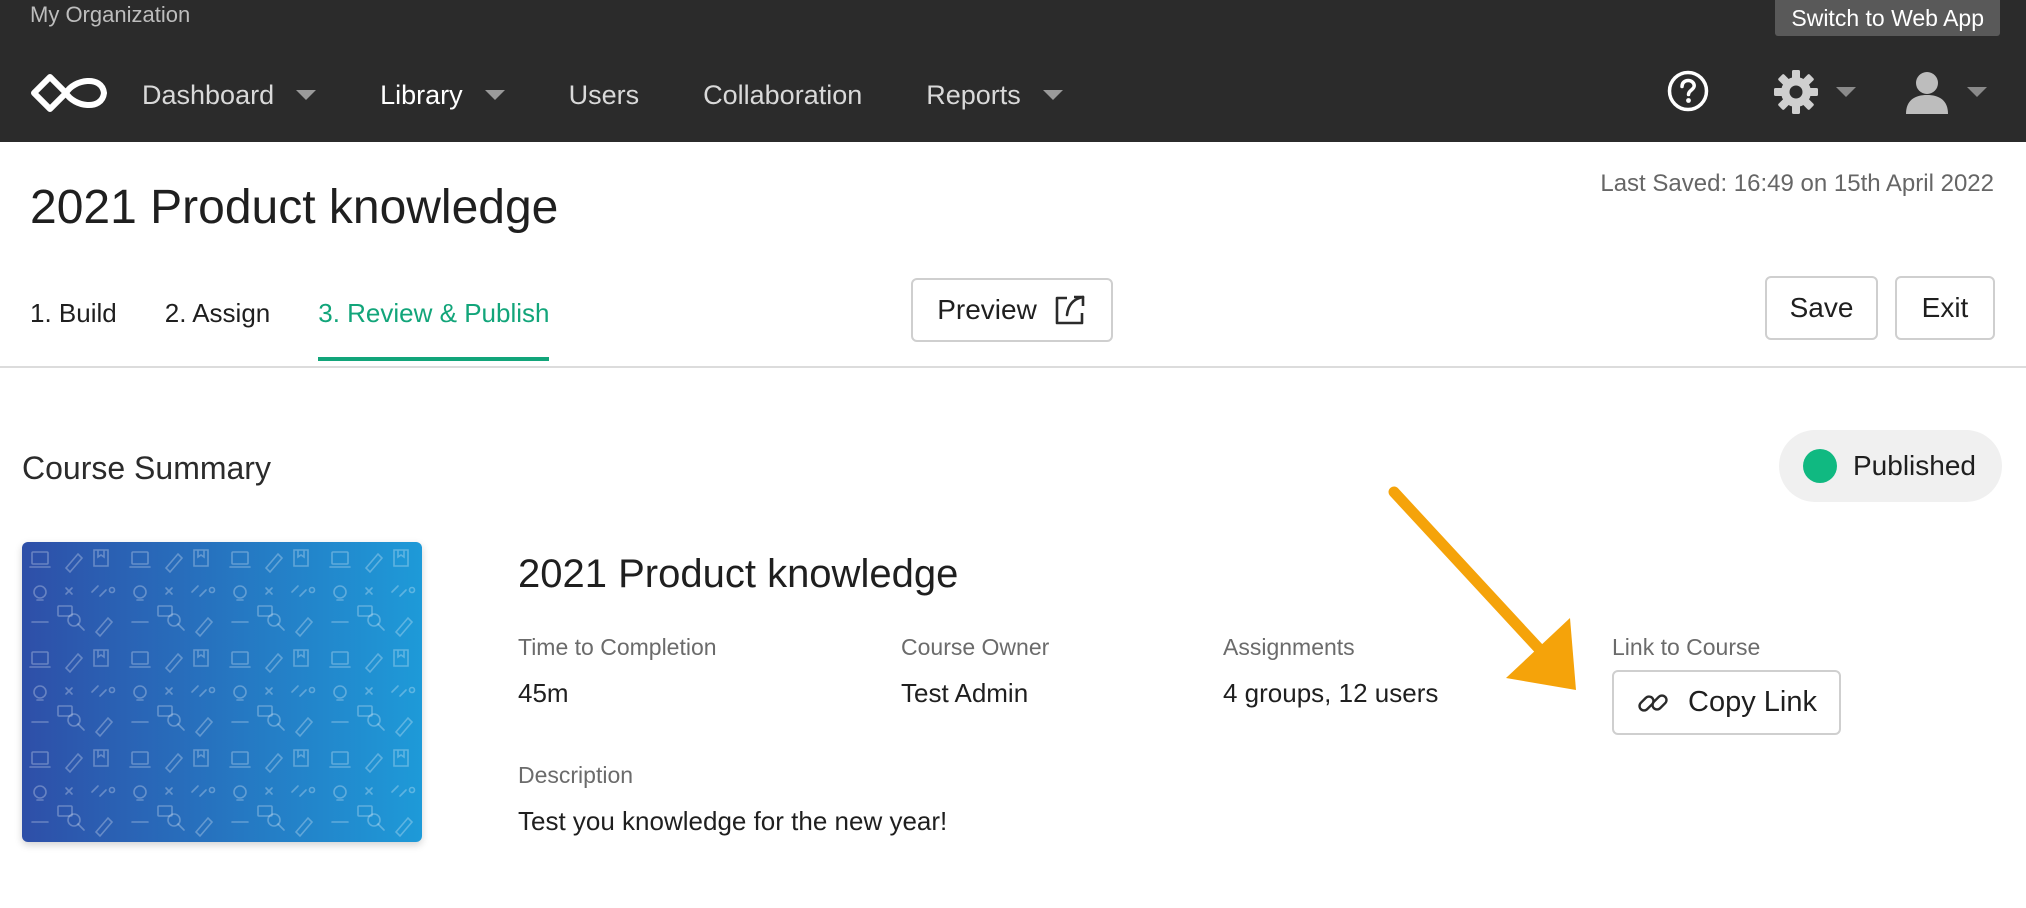 This screenshot has height=908, width=2026. I want to click on status-dot-icon, so click(1820, 466).